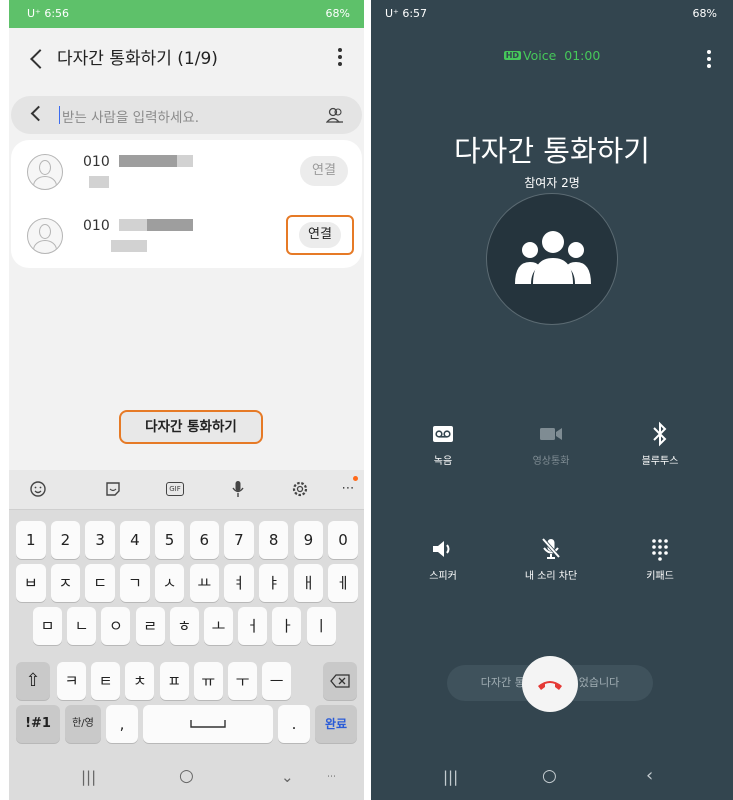  Describe the element at coordinates (45, 172) in the screenshot. I see `avatar-icon` at that location.